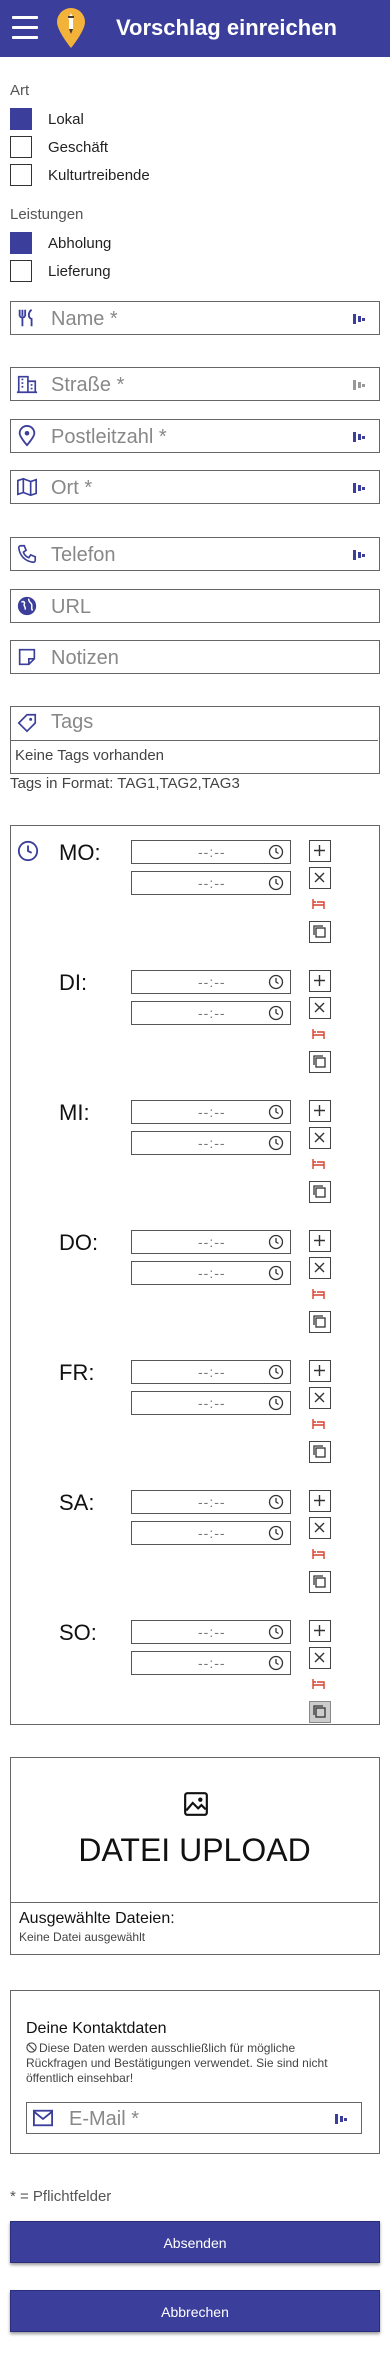 The image size is (390, 2360). What do you see at coordinates (211, 1502) in the screenshot?
I see `opening-time-sa: --:--` at bounding box center [211, 1502].